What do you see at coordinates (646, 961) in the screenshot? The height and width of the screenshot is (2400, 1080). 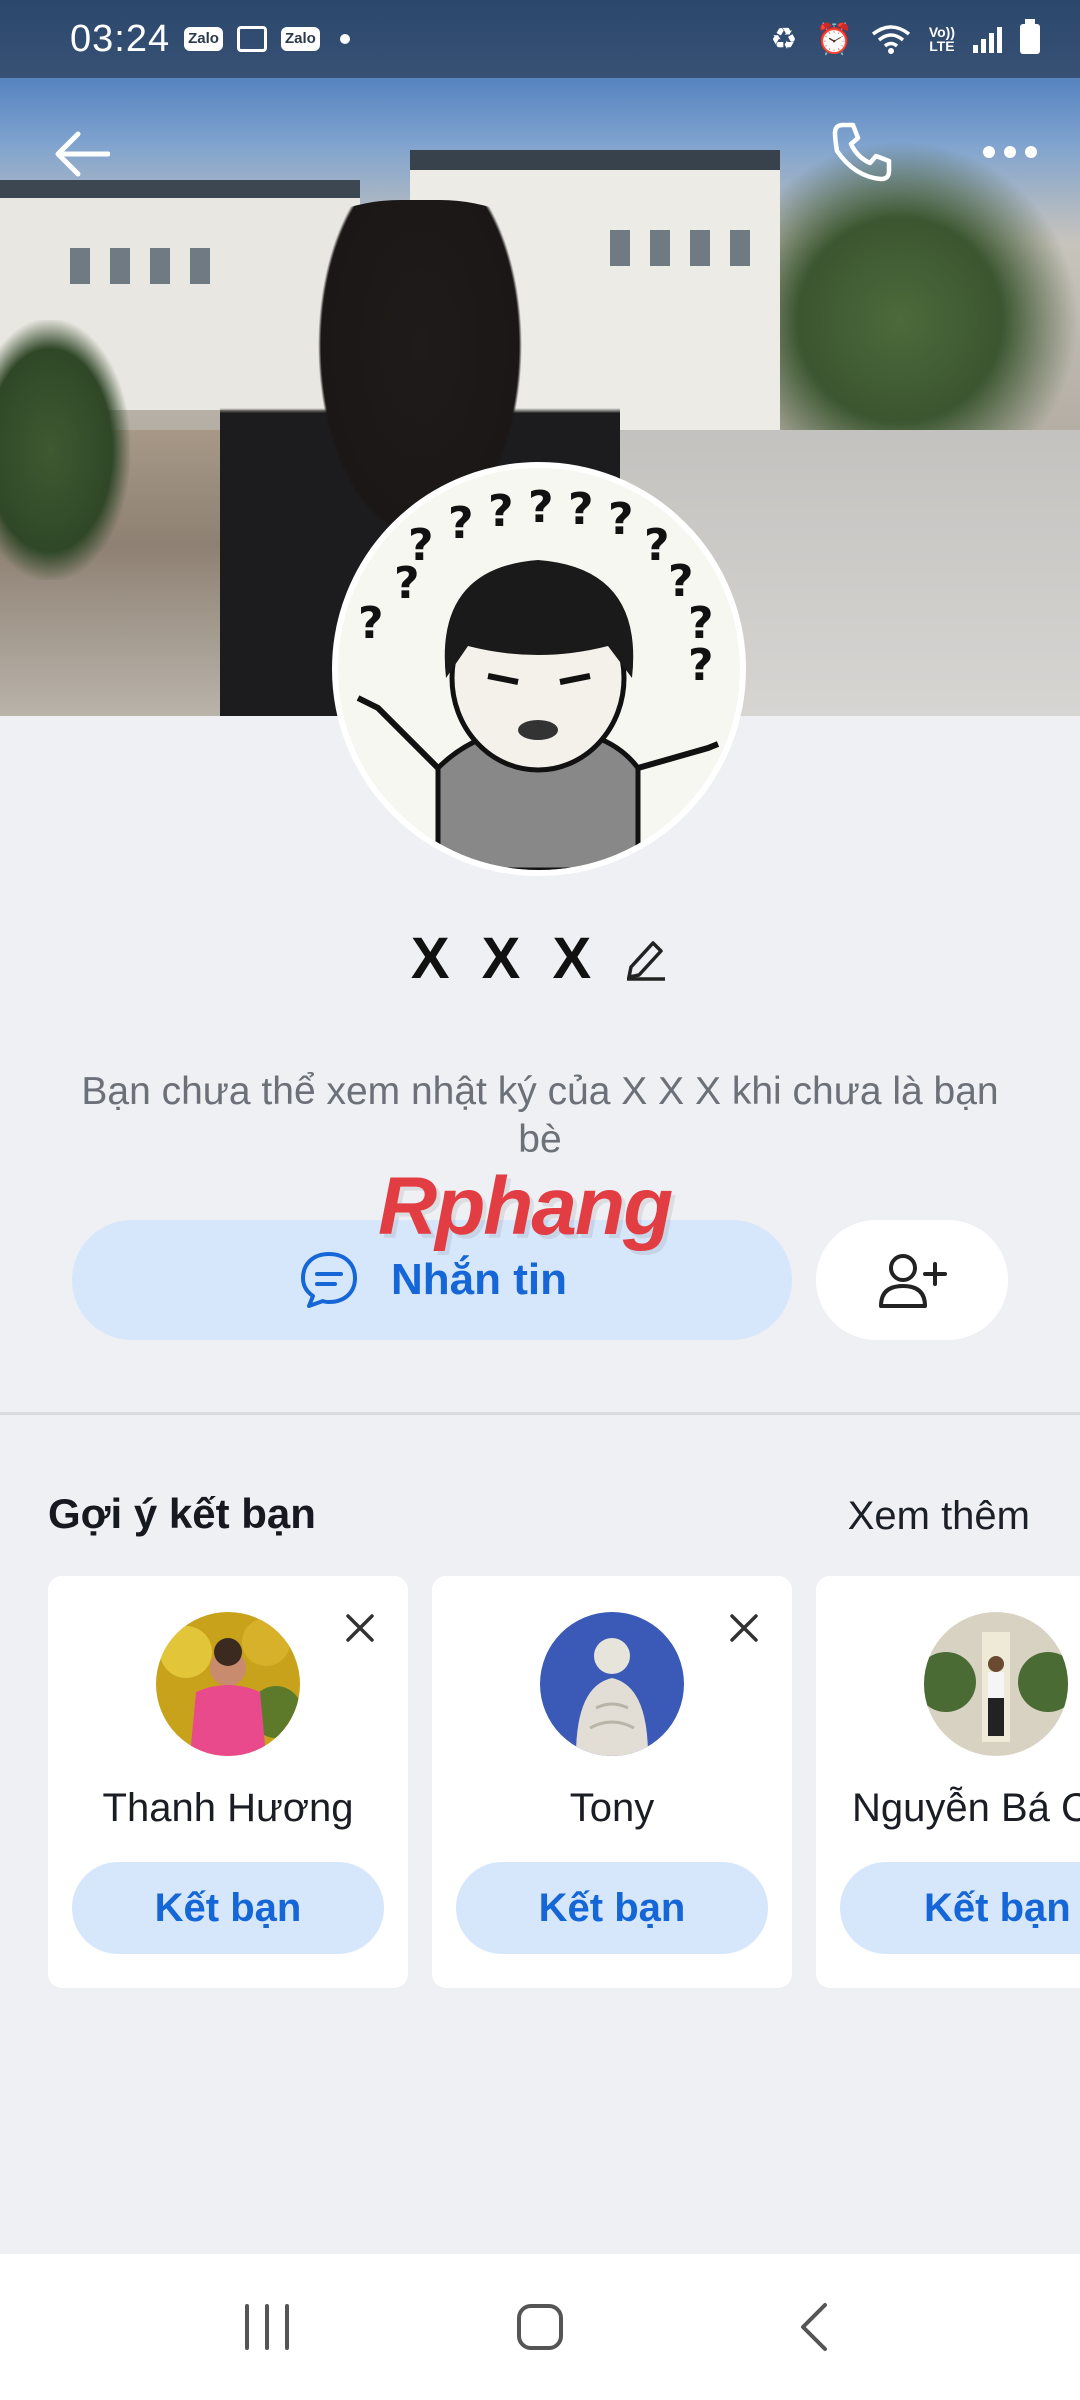 I see `pencil-icon` at bounding box center [646, 961].